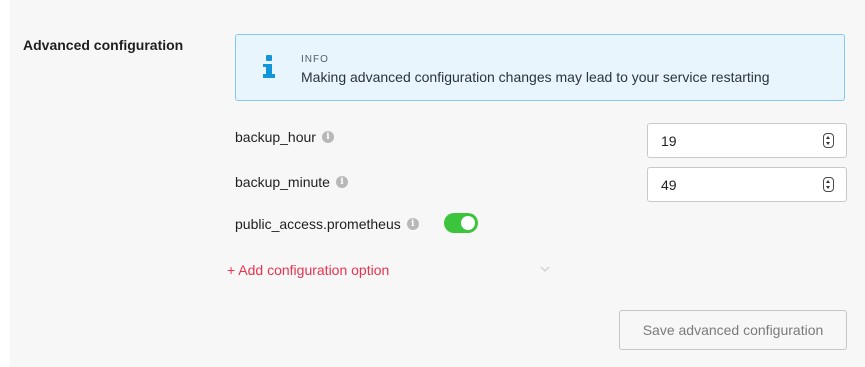 This screenshot has height=367, width=865. I want to click on backup-hour-value: 19, so click(669, 141).